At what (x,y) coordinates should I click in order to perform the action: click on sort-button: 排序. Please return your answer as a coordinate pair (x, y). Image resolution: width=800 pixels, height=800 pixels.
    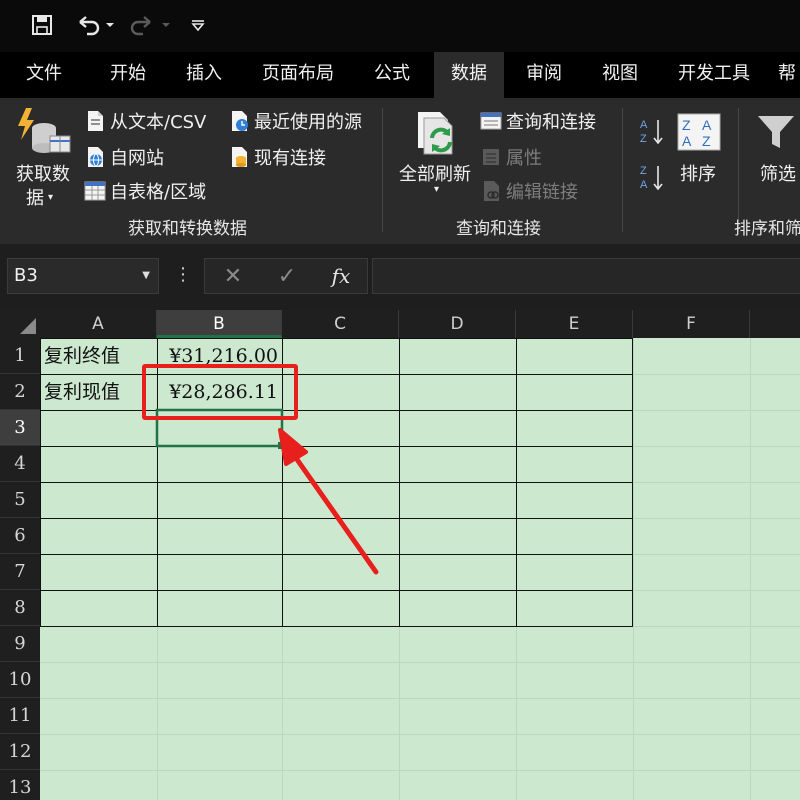
    Looking at the image, I should click on (698, 173).